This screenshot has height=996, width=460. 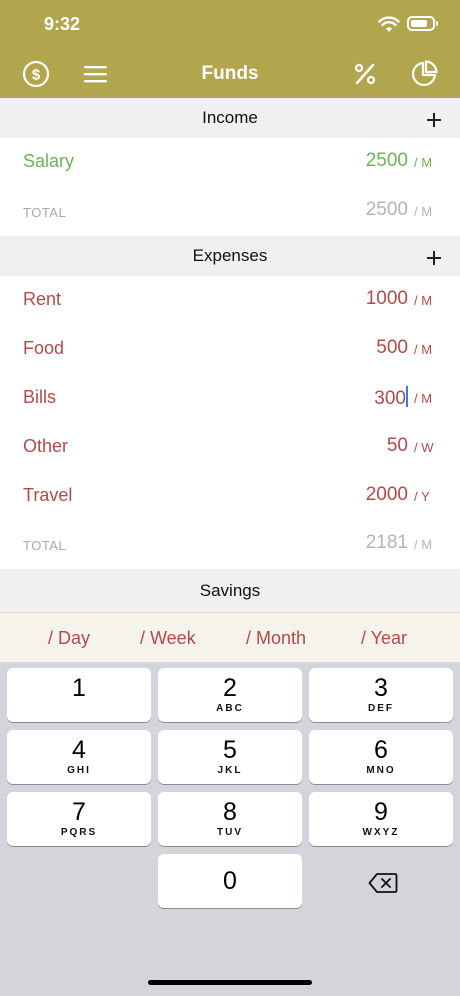 I want to click on key-letters: MNO, so click(x=381, y=770).